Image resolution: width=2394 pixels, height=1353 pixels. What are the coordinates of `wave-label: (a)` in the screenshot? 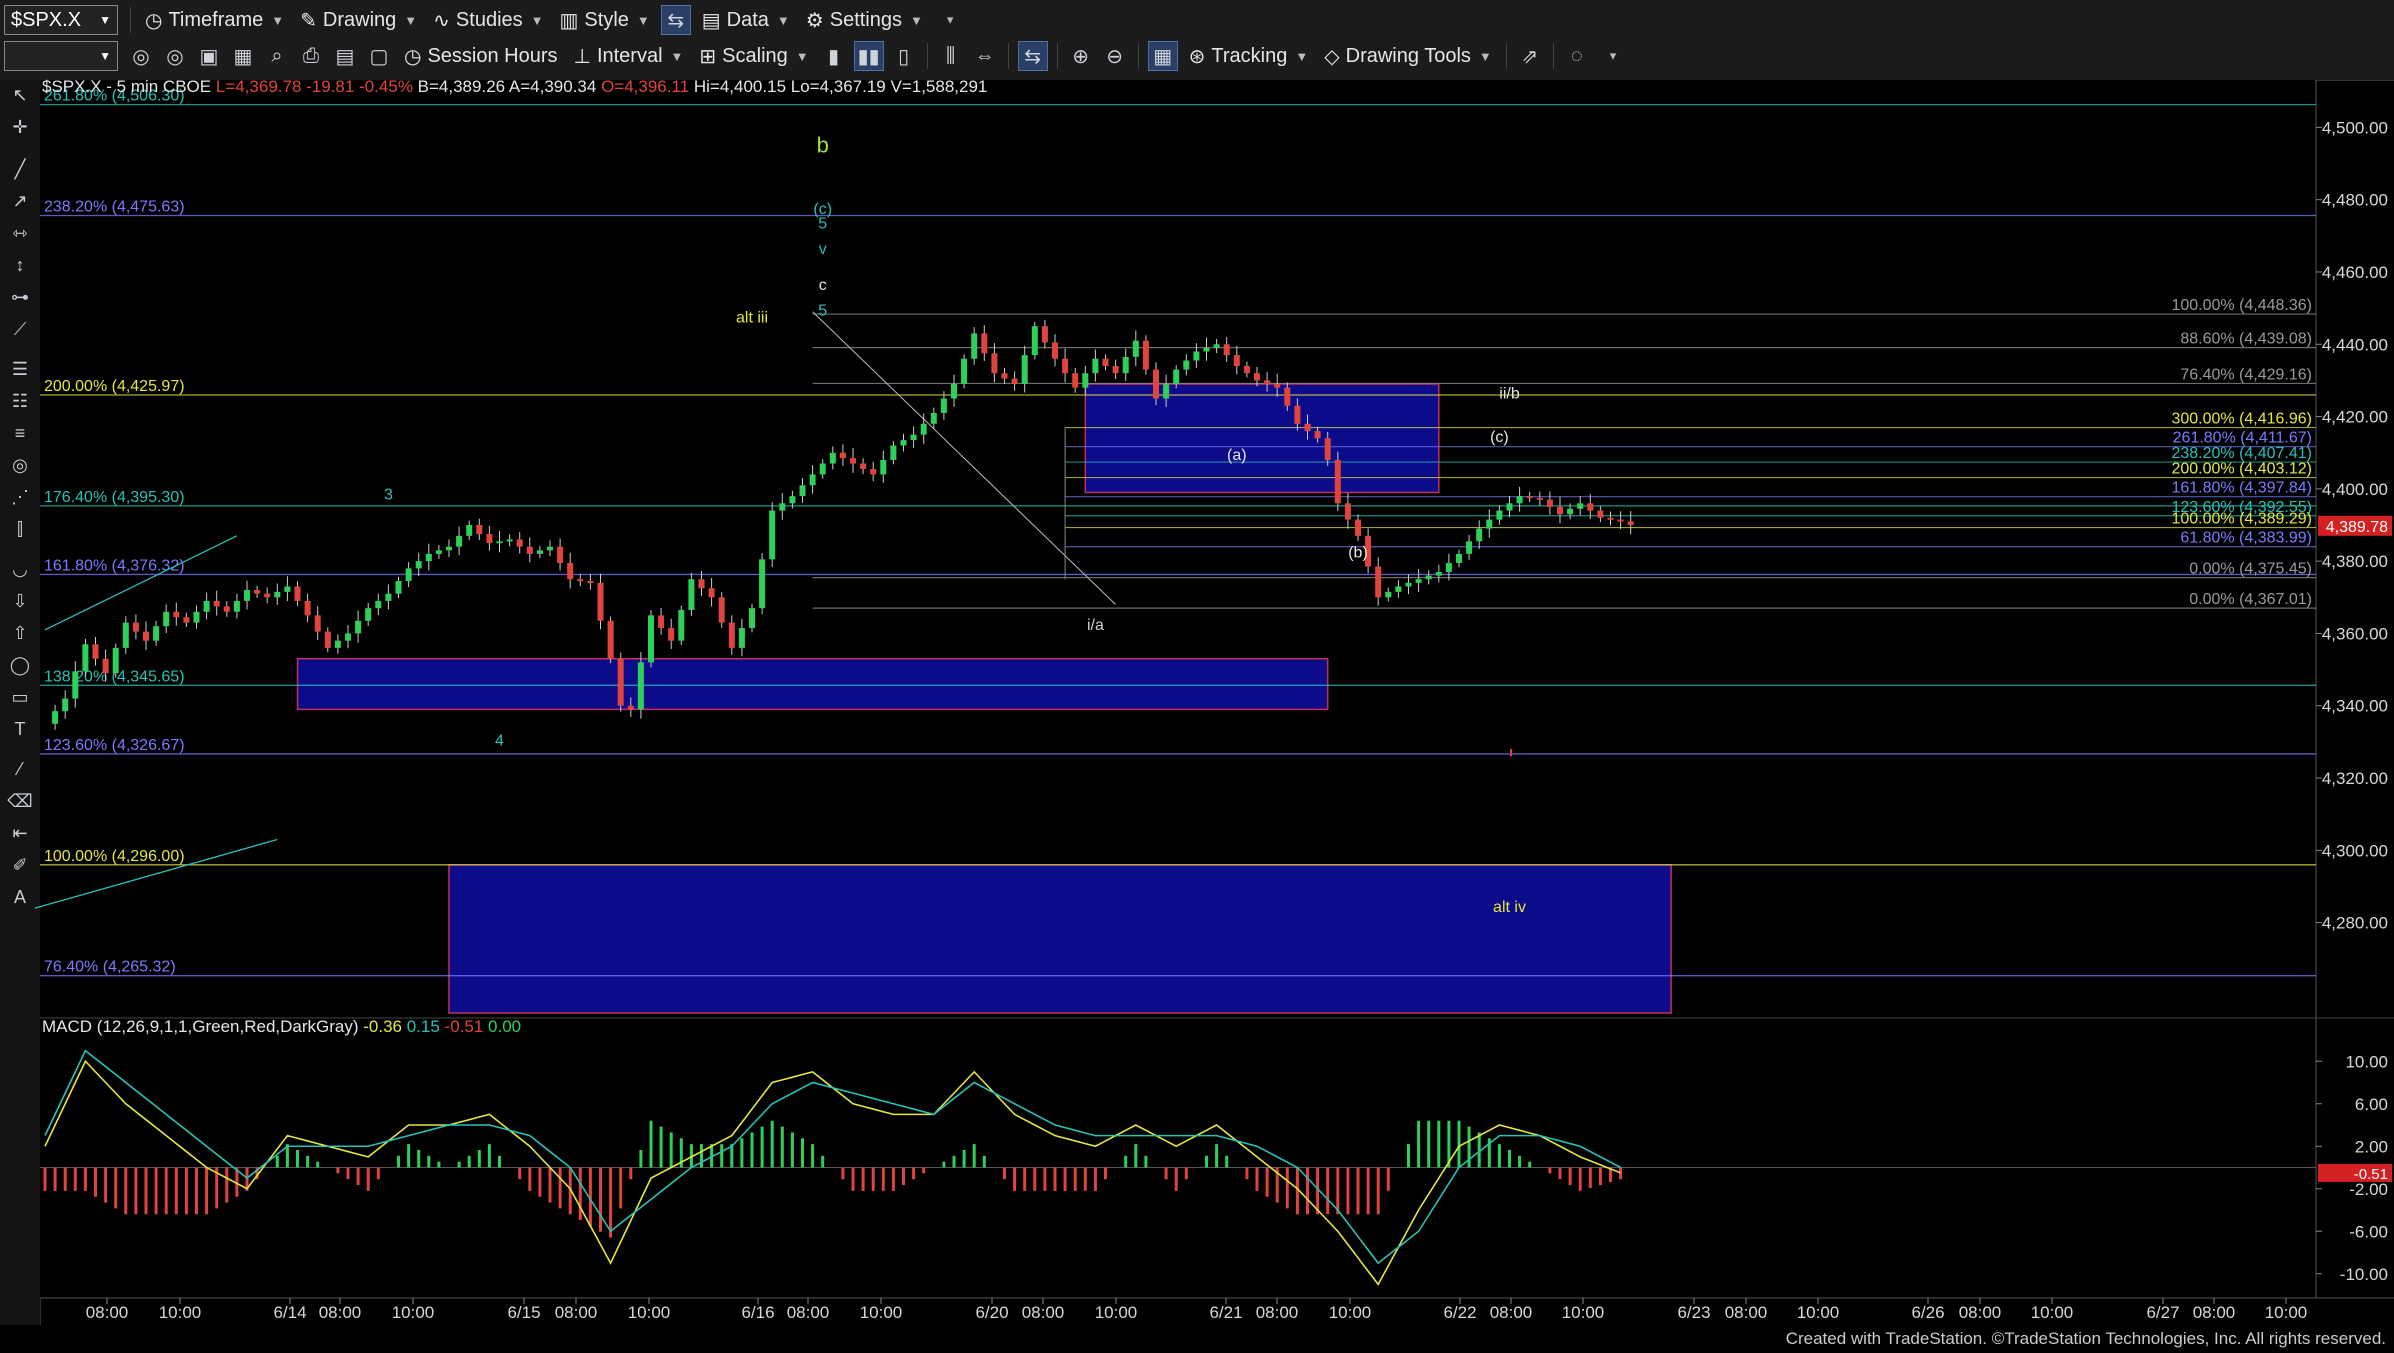 It's located at (1237, 455).